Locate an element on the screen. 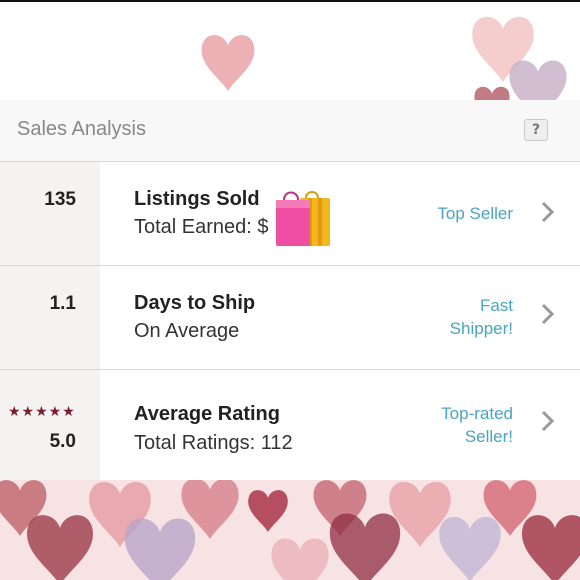  row-subtitle: Total Earned: $ is located at coordinates (201, 227).